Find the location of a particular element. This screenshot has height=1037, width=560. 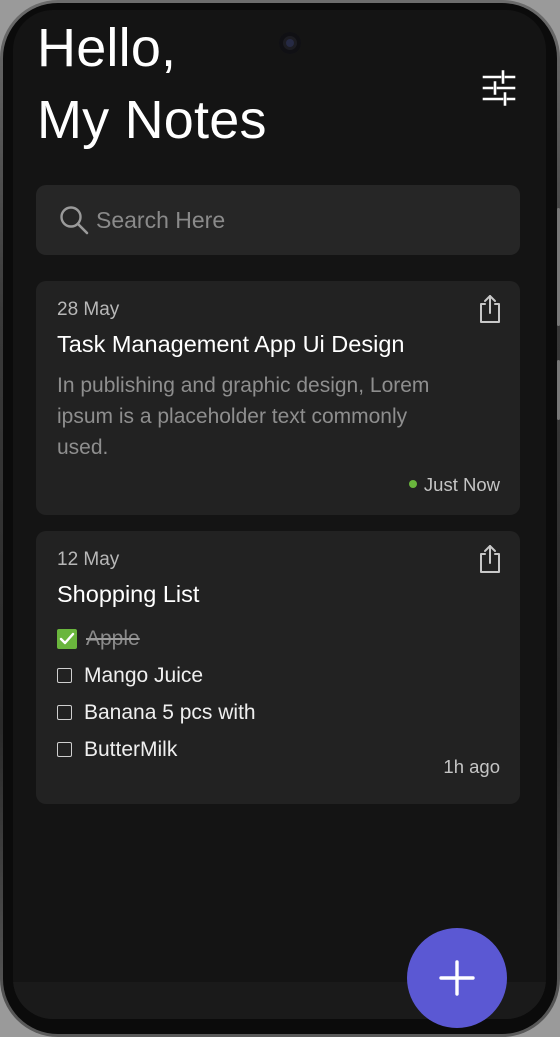

greeting-line-1: Hello, is located at coordinates (107, 48).